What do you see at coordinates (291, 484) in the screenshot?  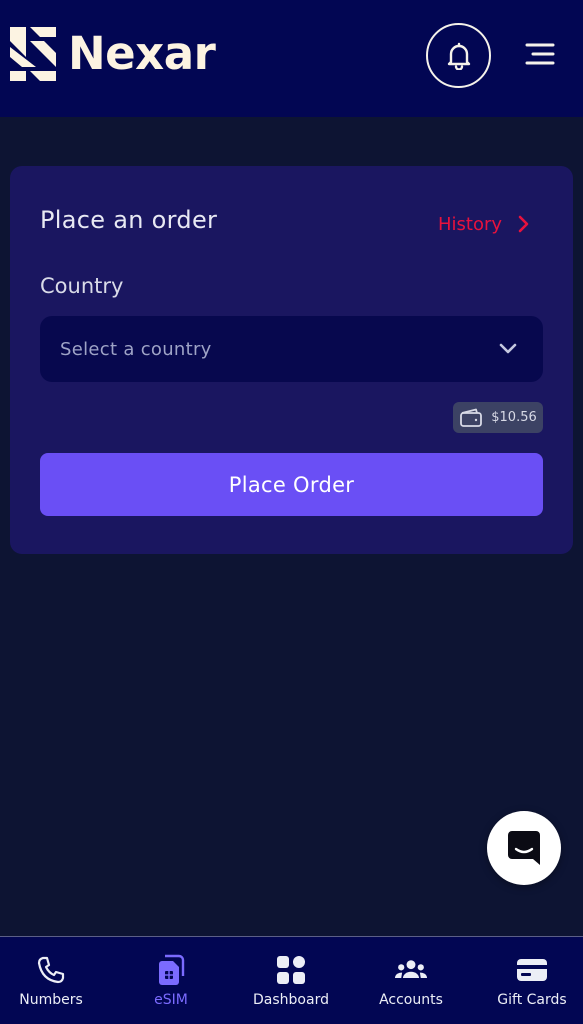 I see `place-order-button: Place Order` at bounding box center [291, 484].